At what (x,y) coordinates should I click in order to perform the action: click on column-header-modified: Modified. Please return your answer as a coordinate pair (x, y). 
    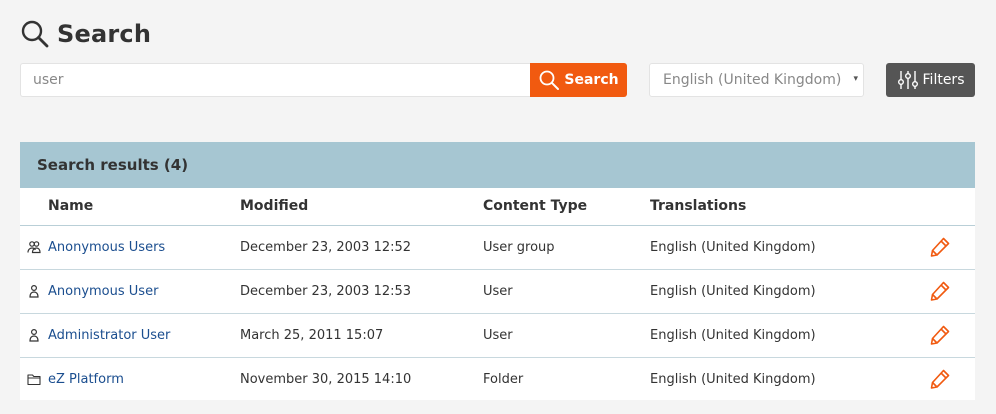
    Looking at the image, I should click on (361, 206).